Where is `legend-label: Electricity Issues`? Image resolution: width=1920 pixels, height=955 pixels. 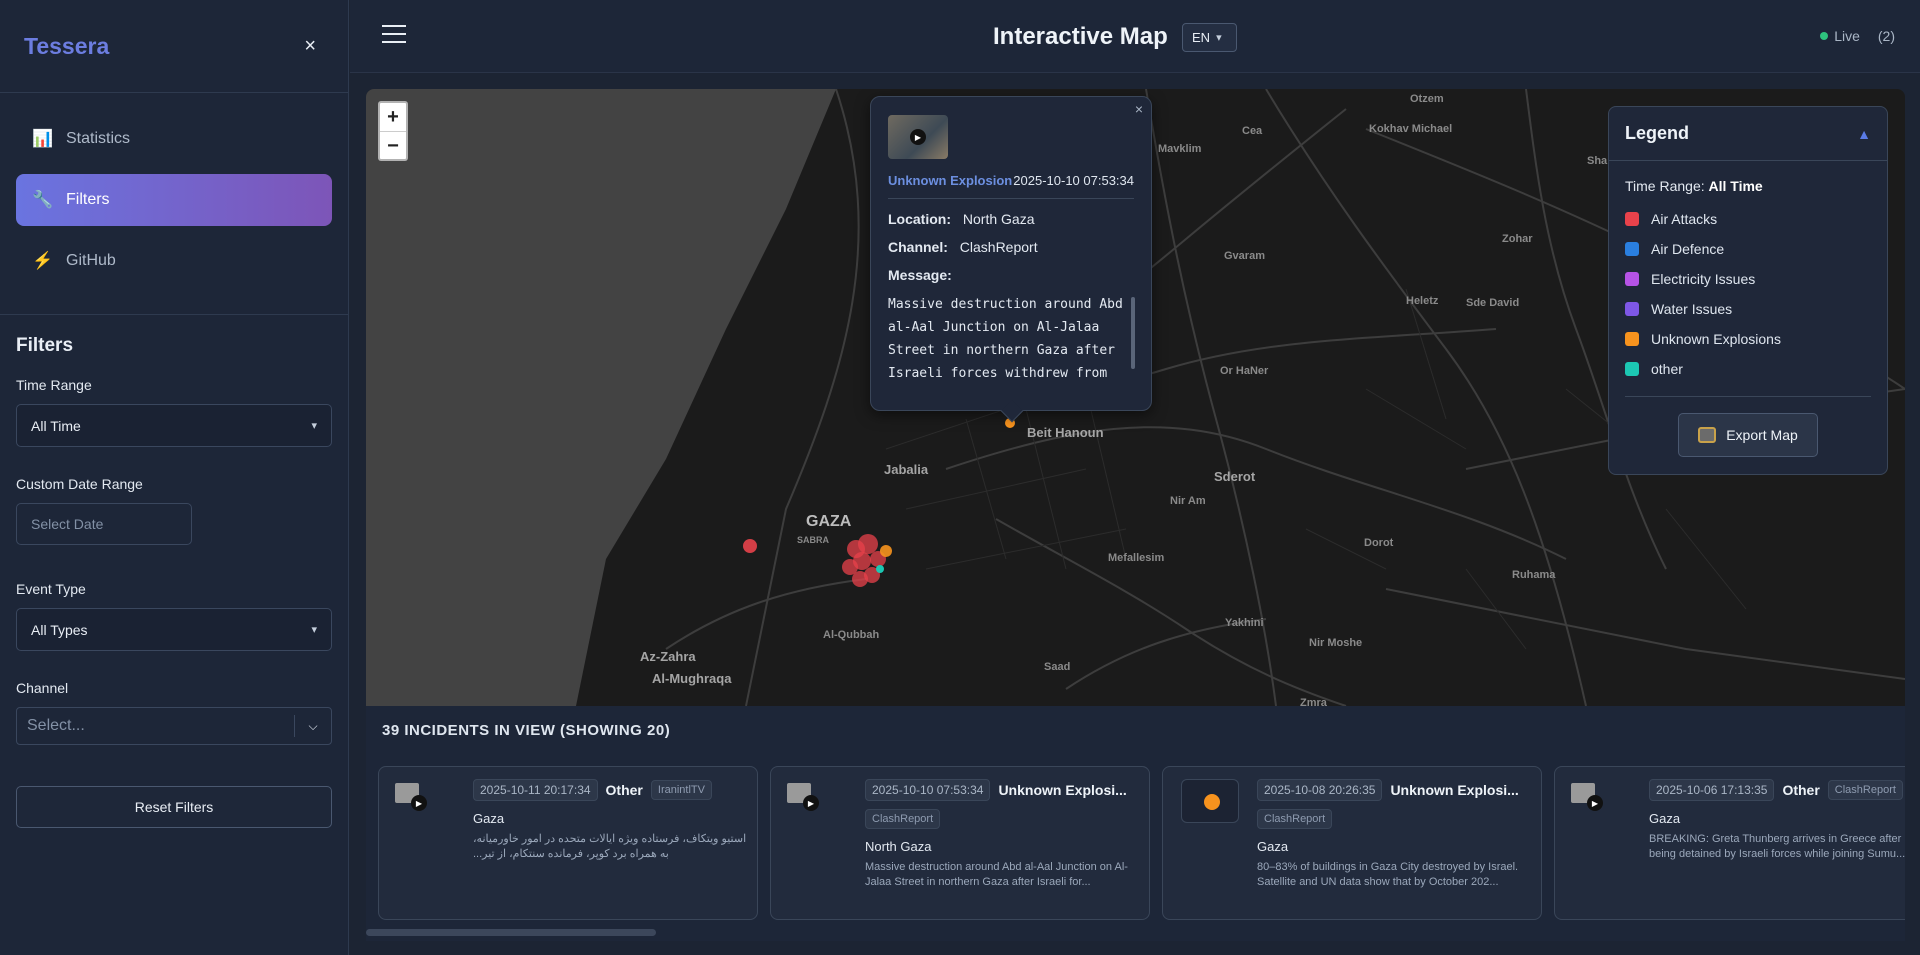 legend-label: Electricity Issues is located at coordinates (1703, 279).